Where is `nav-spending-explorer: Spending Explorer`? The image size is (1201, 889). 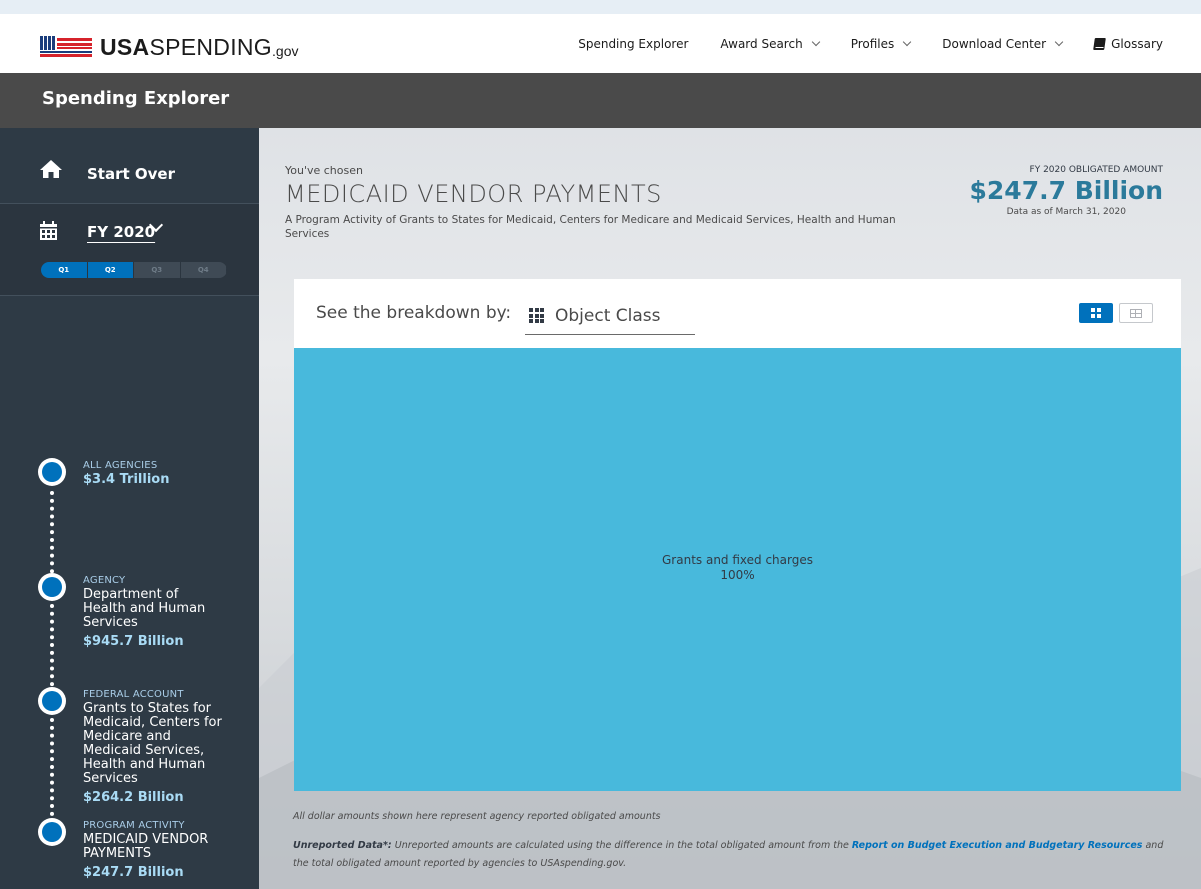 nav-spending-explorer: Spending Explorer is located at coordinates (633, 44).